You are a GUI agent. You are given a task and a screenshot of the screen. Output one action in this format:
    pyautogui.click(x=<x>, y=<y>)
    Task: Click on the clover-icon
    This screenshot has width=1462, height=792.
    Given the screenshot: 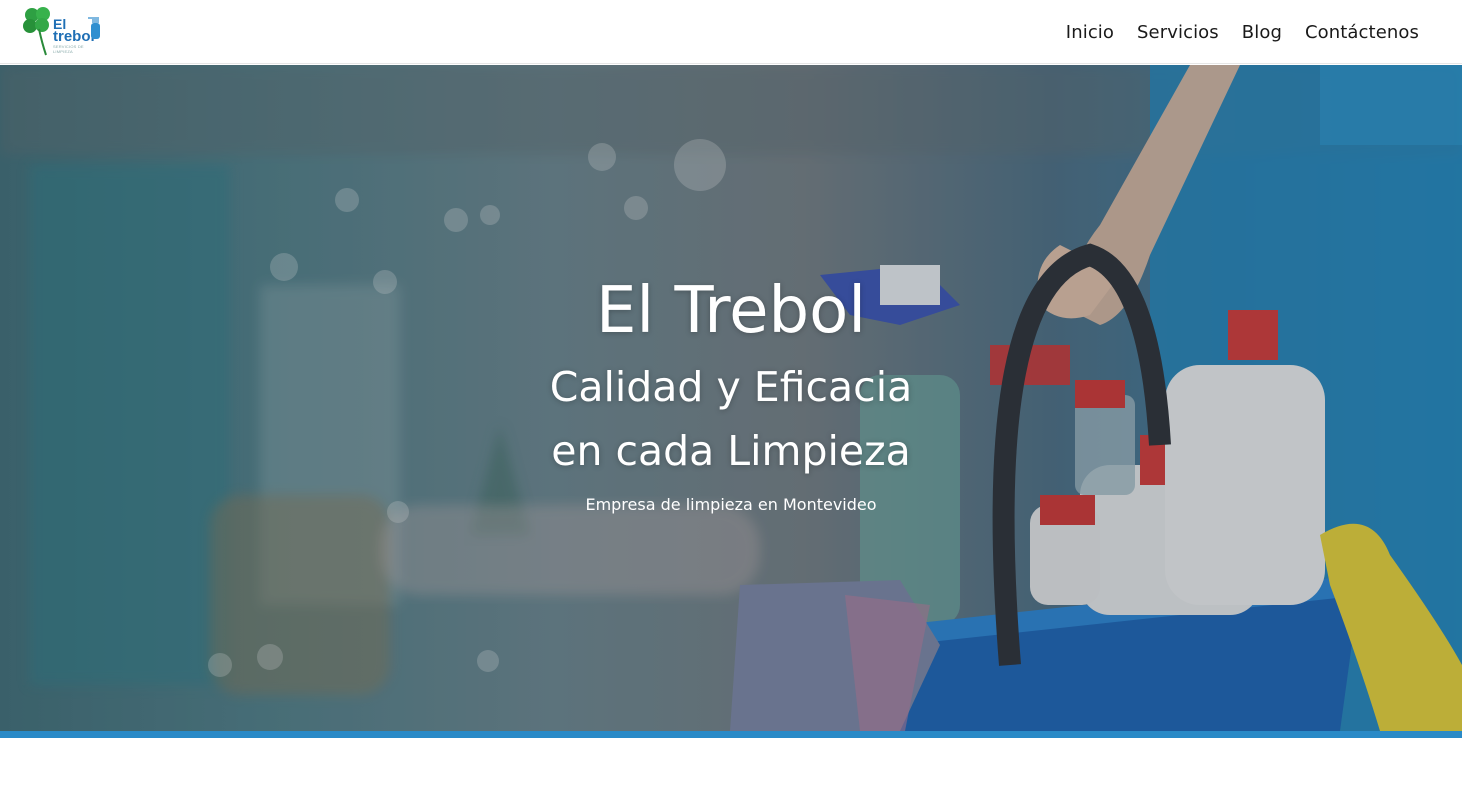 What is the action you would take?
    pyautogui.click(x=36, y=31)
    